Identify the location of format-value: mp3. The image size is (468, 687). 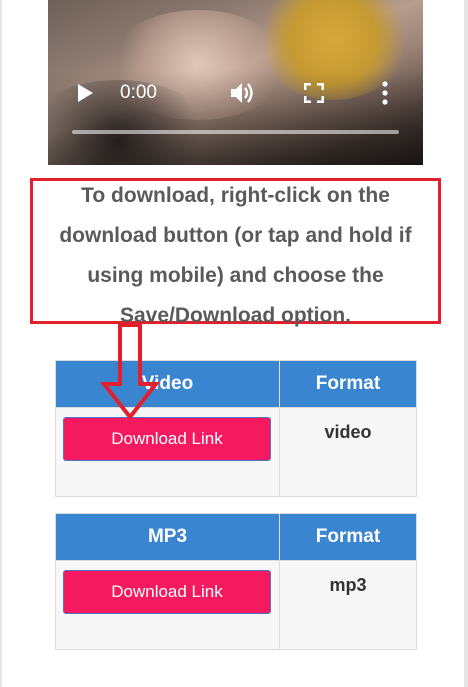
(348, 605).